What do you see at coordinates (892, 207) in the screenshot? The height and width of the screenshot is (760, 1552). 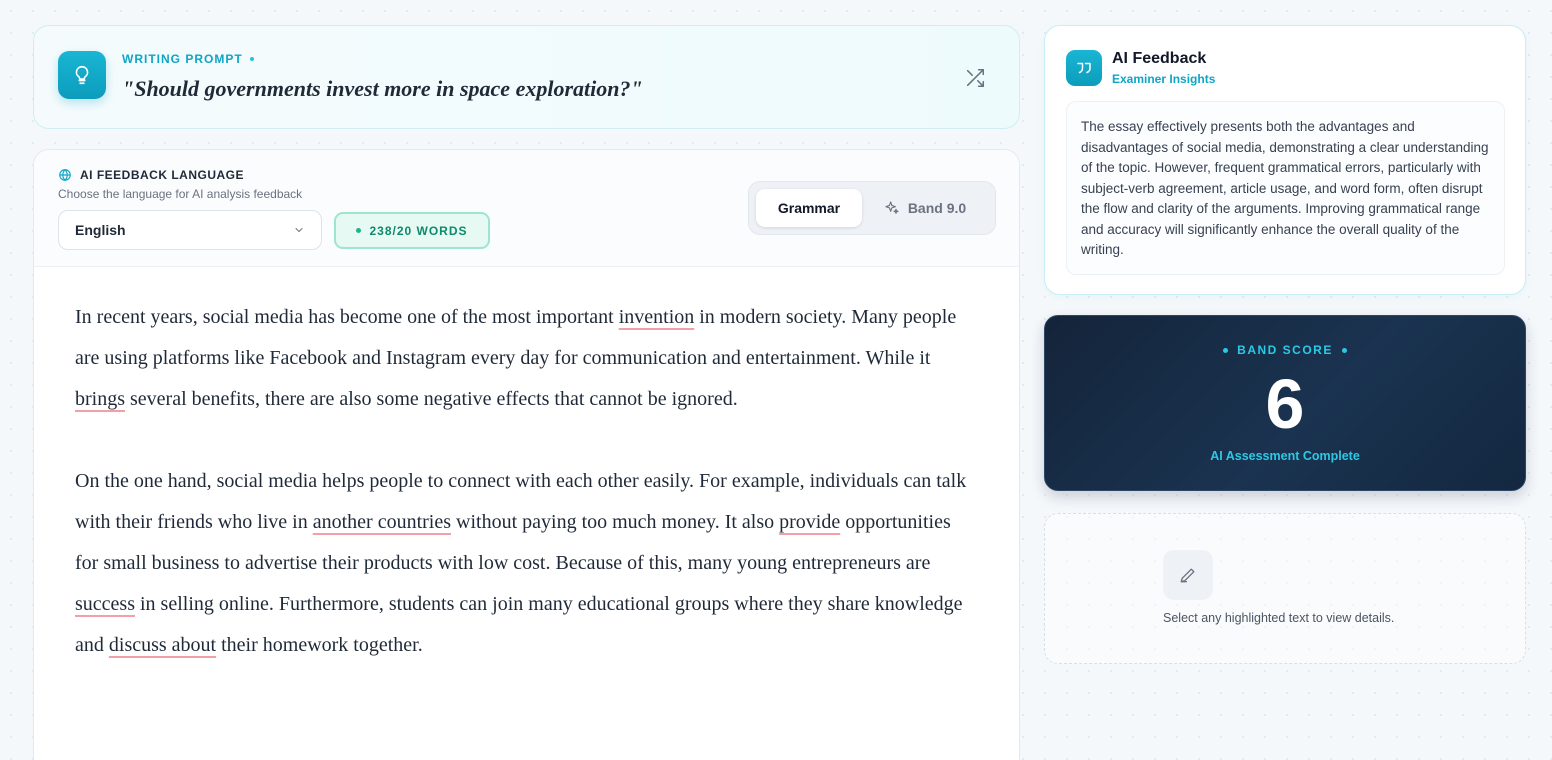 I see `sparkles-icon` at bounding box center [892, 207].